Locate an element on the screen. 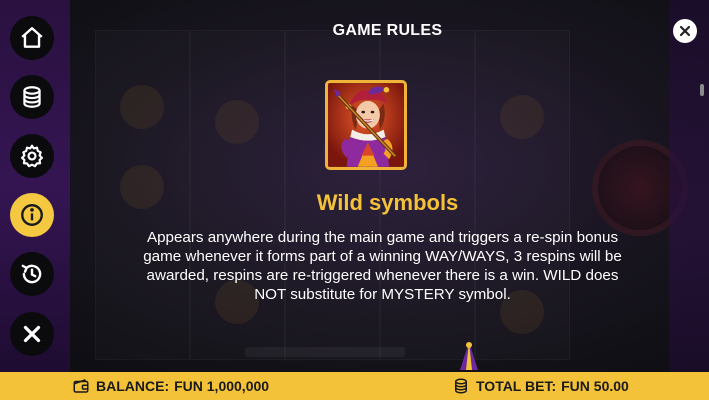 The width and height of the screenshot is (709, 400). total-bet-label: TOTAL BET: is located at coordinates (516, 386).